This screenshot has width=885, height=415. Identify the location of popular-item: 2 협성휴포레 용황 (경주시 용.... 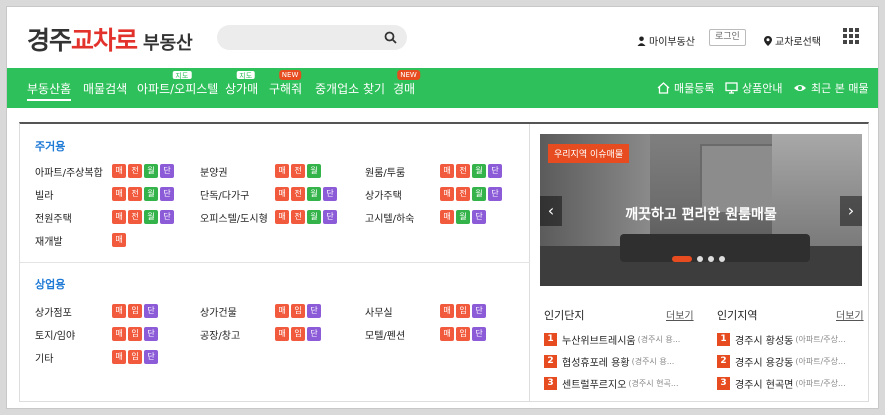
(609, 361).